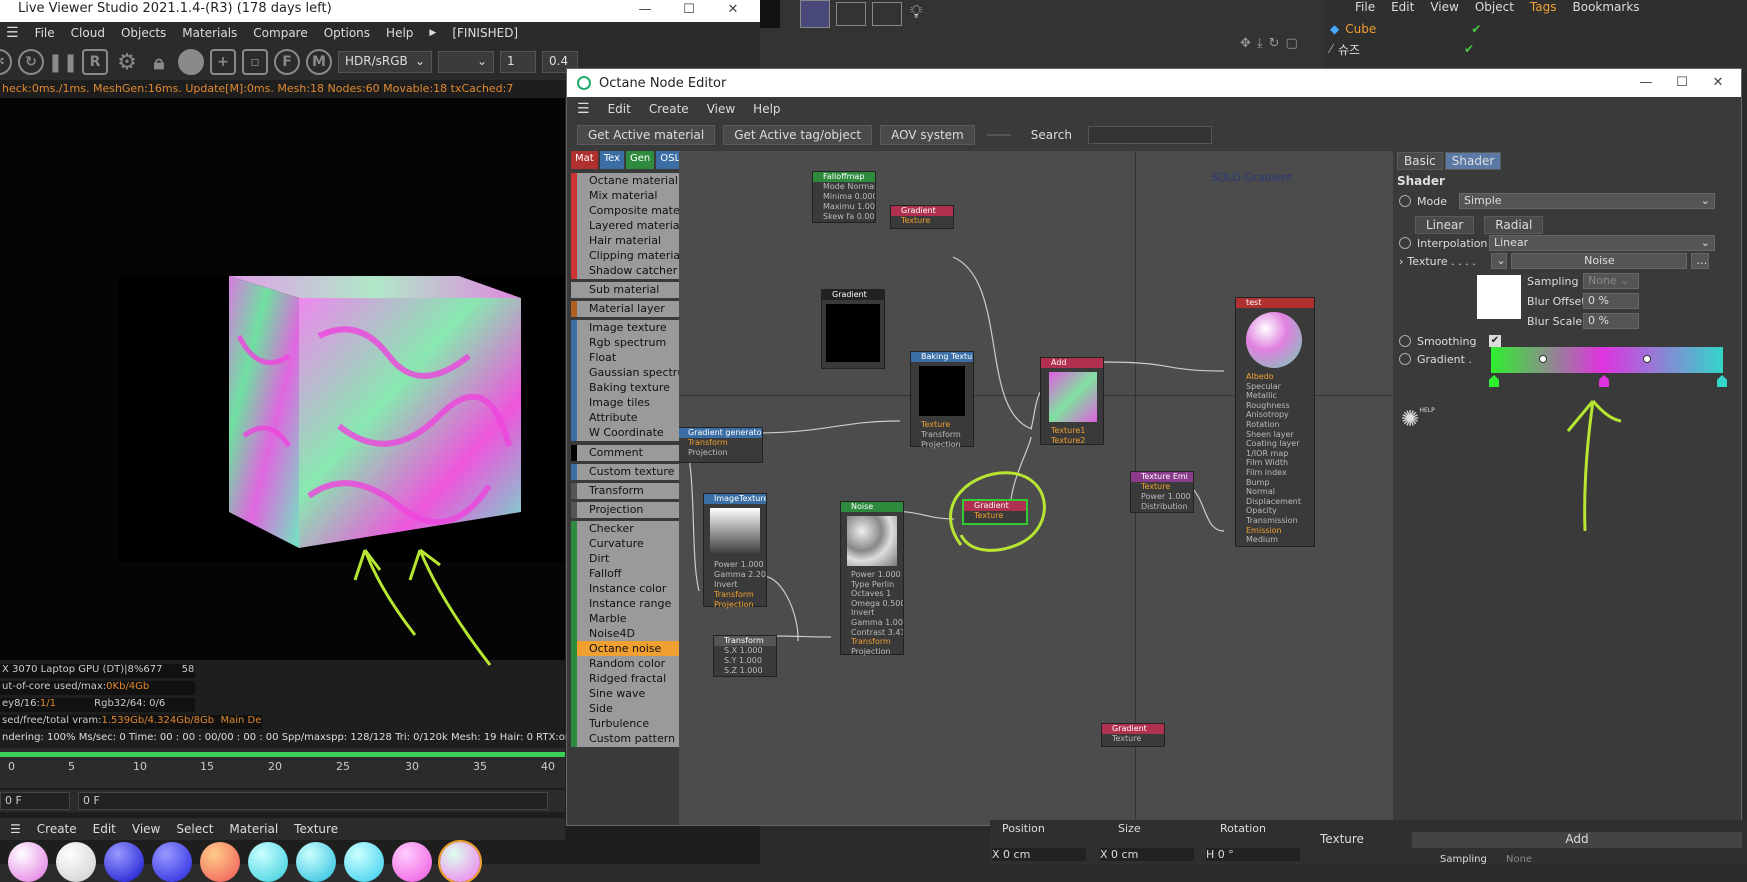 This screenshot has height=882, width=1747. Describe the element at coordinates (625, 373) in the screenshot. I see `node-list-item: Gaussian spectrum` at that location.